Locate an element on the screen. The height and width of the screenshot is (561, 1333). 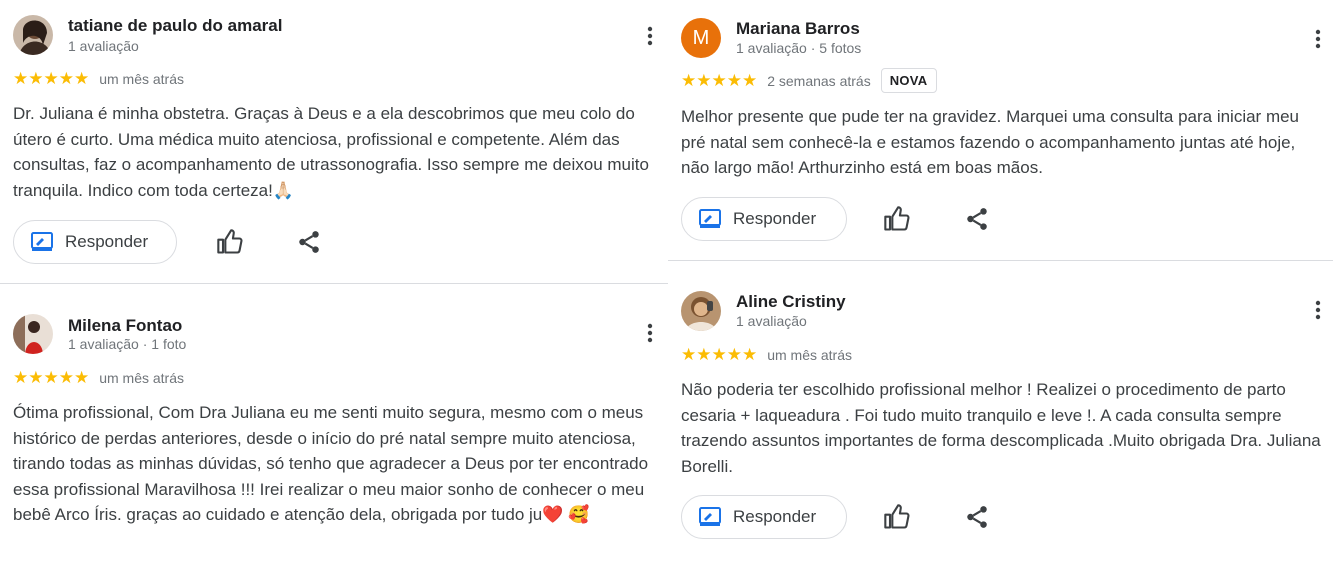
reviewer-name: Milena Fontao is located at coordinates (125, 326).